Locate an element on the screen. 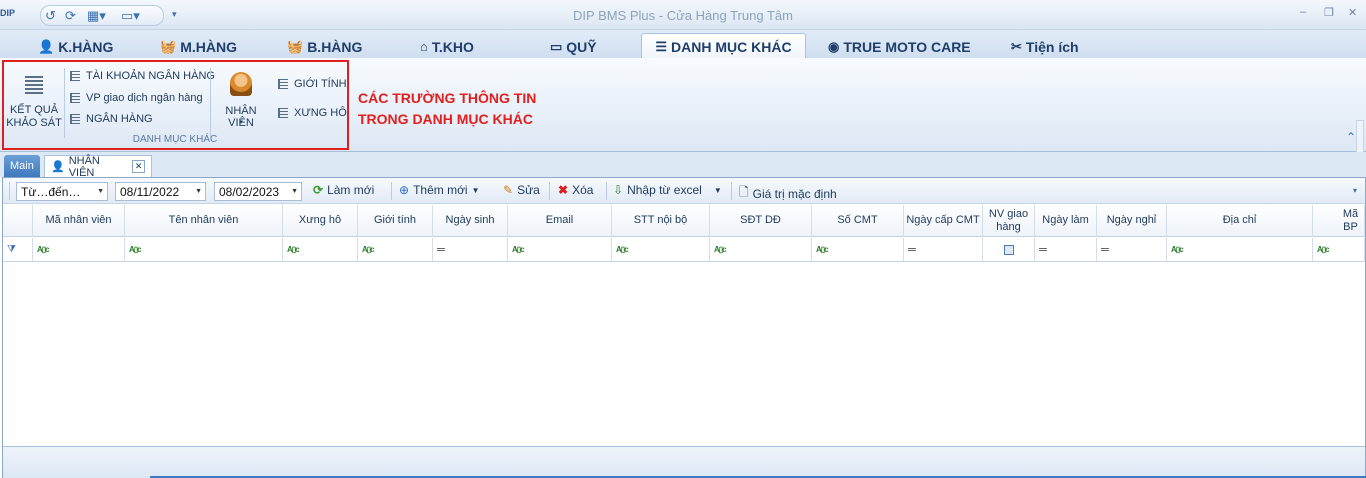 The width and height of the screenshot is (1366, 478). document-tab-bar: Main 👤 NHÂN VIÊN ✕ is located at coordinates (683, 165).